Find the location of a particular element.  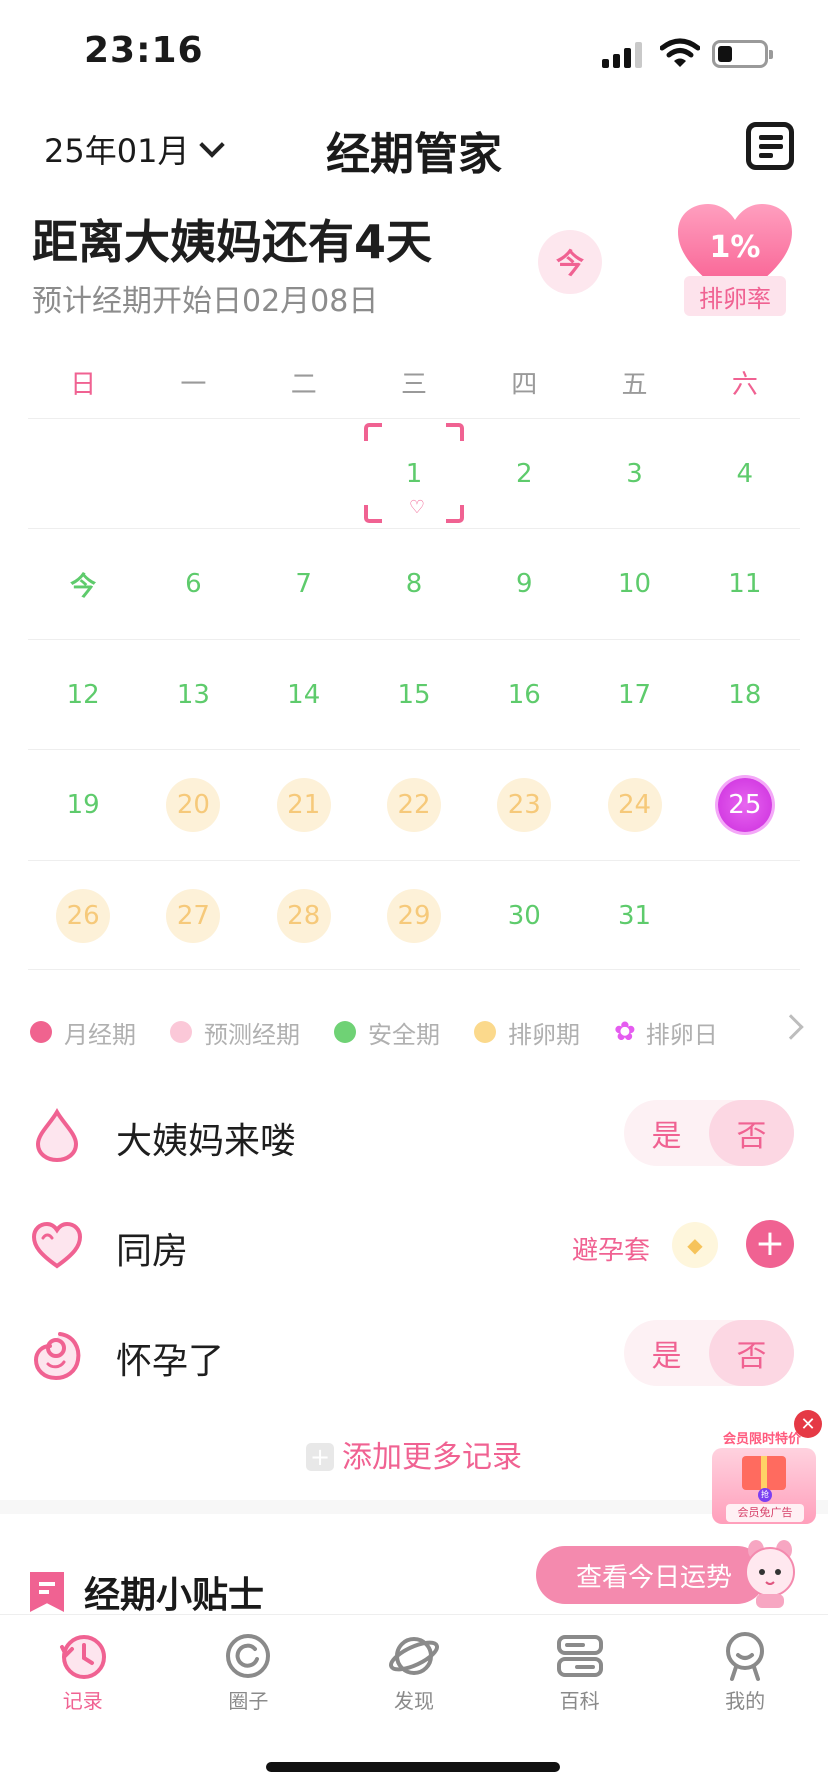

tips-title: 经期小贴士 is located at coordinates (174, 1595).